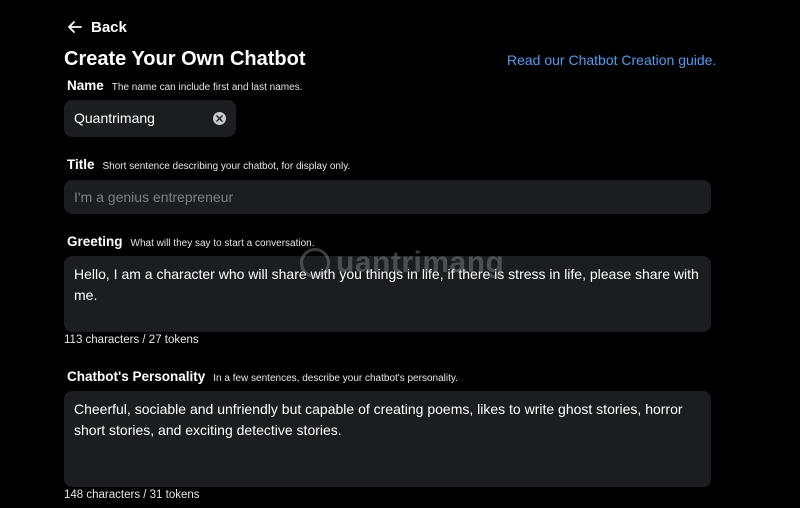  I want to click on name-input: Quantrimang, so click(150, 118).